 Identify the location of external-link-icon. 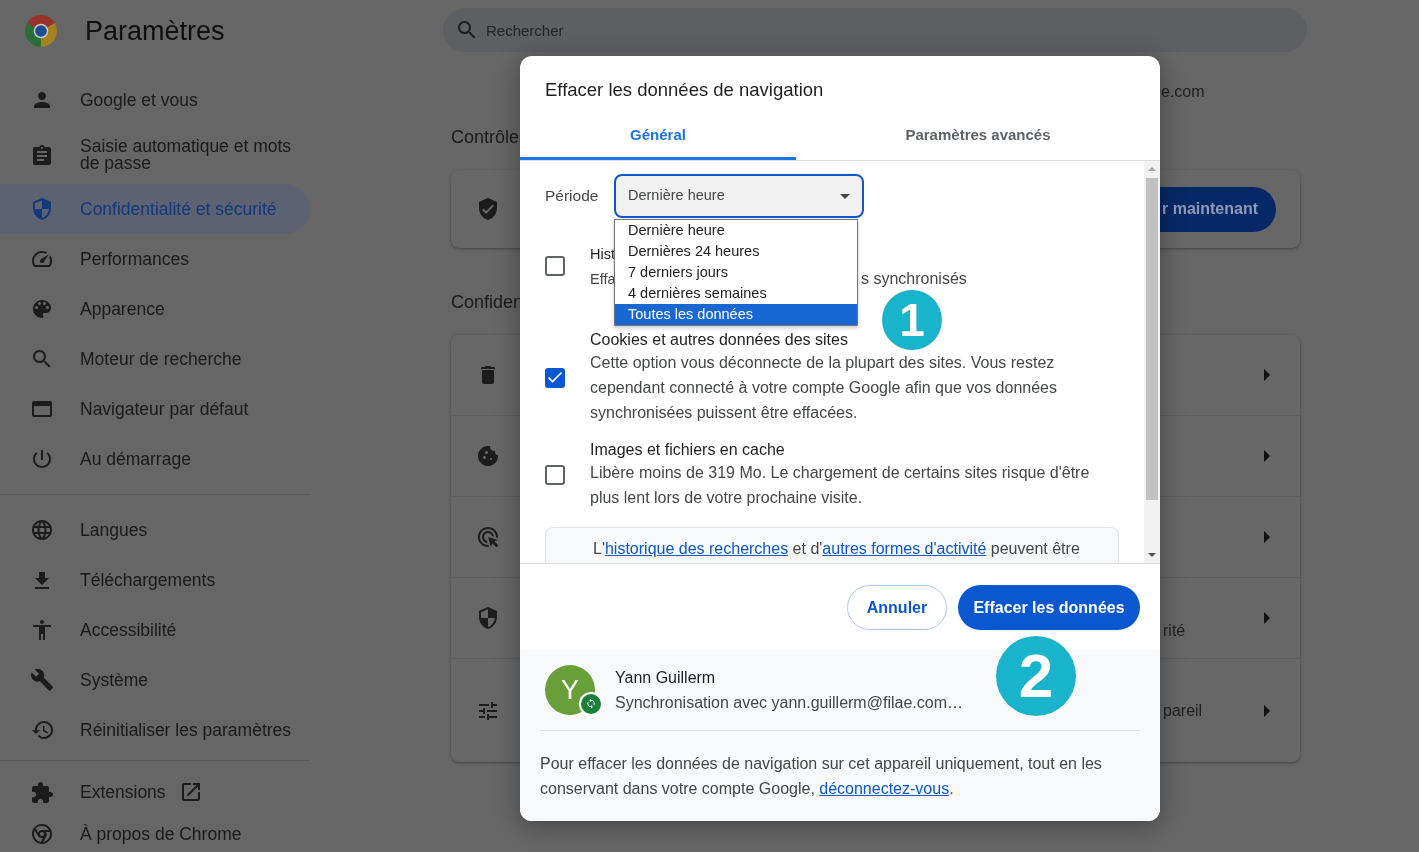
(190, 792).